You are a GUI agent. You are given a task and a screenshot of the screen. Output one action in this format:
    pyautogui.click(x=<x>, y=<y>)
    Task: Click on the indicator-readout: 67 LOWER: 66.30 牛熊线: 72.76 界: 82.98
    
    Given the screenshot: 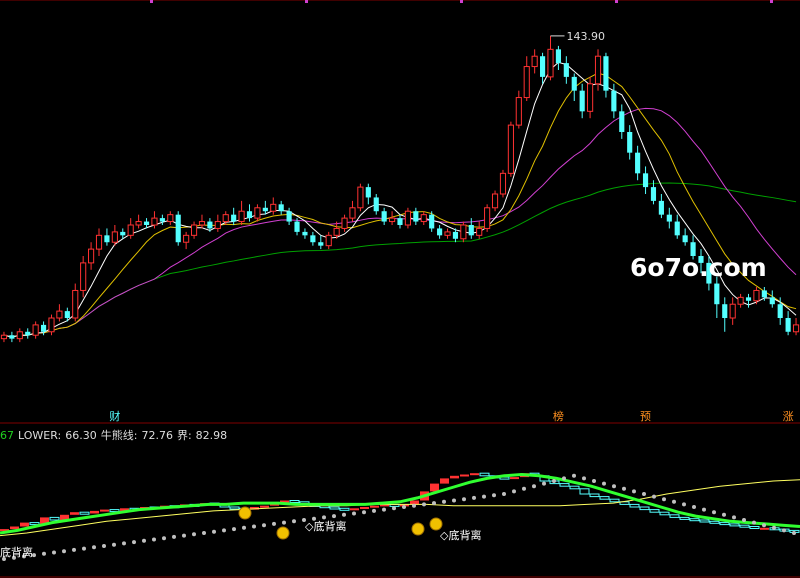 What is the action you would take?
    pyautogui.click(x=115, y=435)
    